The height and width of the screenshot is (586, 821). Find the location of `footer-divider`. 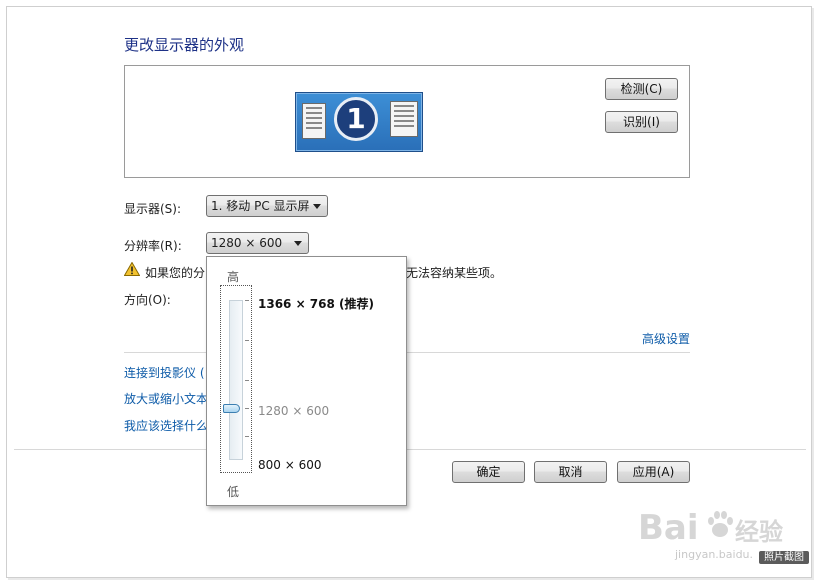

footer-divider is located at coordinates (410, 449).